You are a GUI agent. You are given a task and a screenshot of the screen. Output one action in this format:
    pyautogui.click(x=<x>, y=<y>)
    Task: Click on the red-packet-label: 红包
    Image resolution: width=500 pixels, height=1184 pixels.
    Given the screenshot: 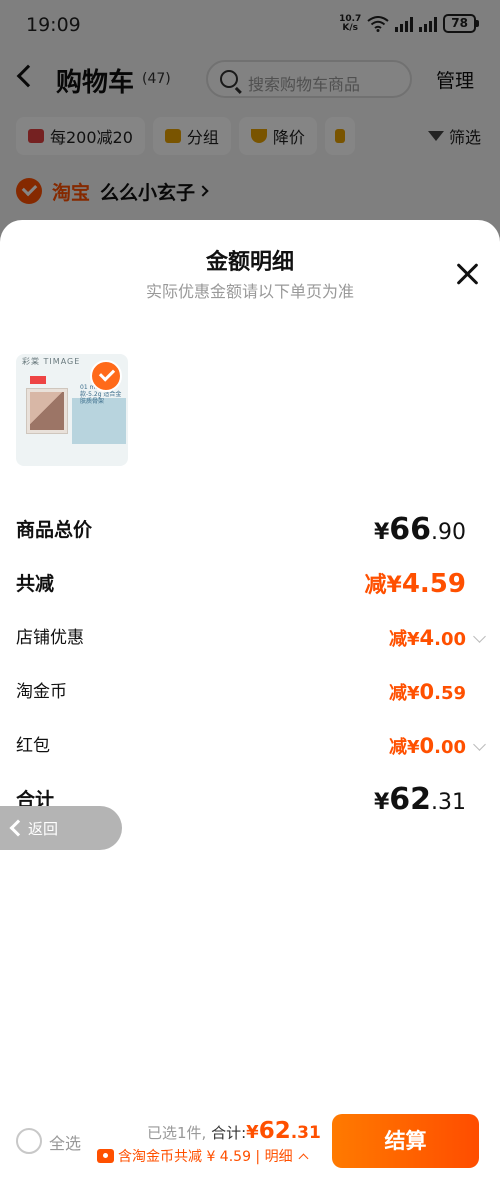 What is the action you would take?
    pyautogui.click(x=33, y=746)
    